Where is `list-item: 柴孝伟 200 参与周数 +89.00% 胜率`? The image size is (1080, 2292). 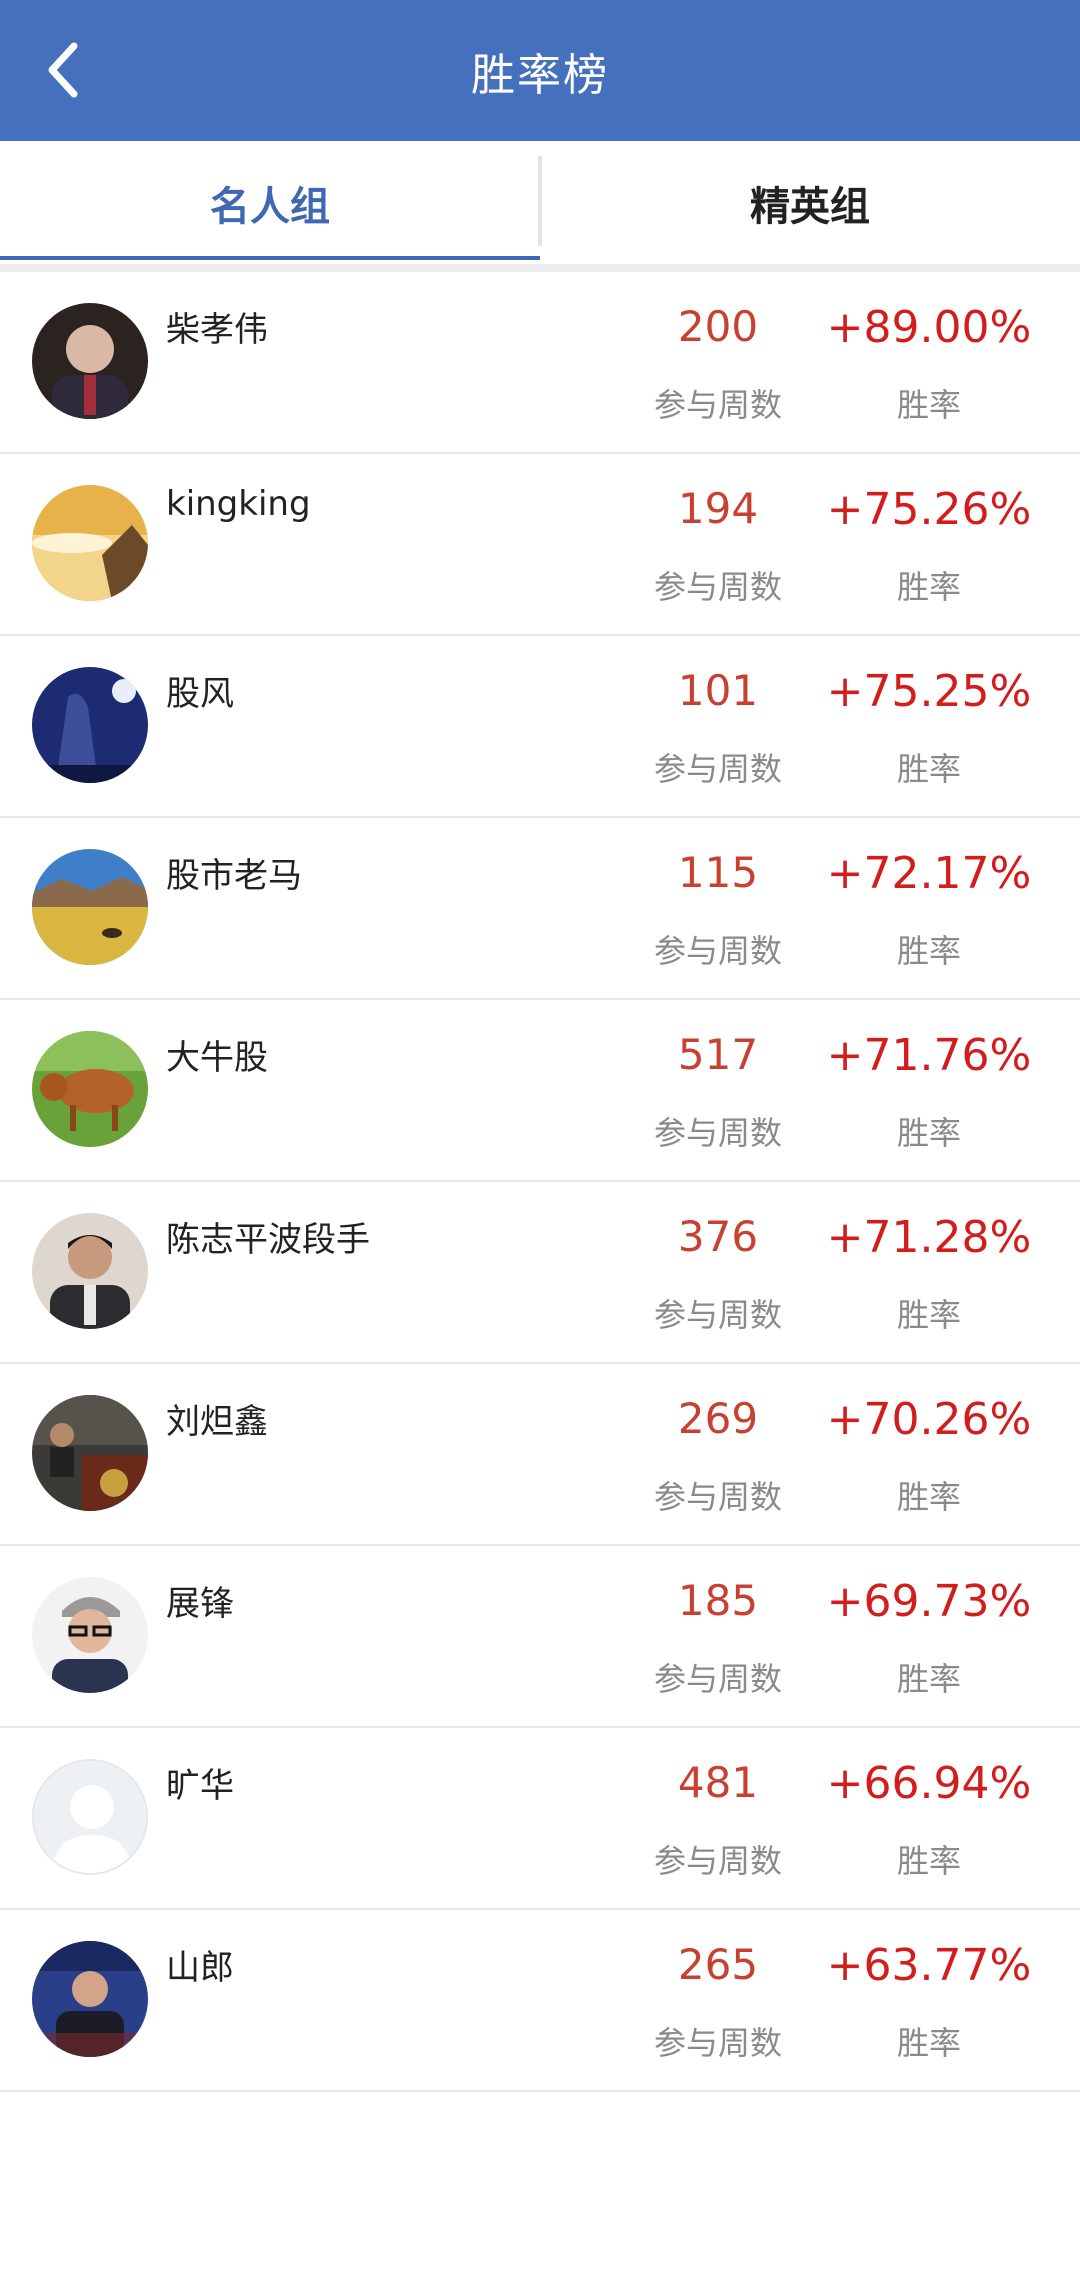 list-item: 柴孝伟 200 参与周数 +89.00% 胜率 is located at coordinates (540, 363).